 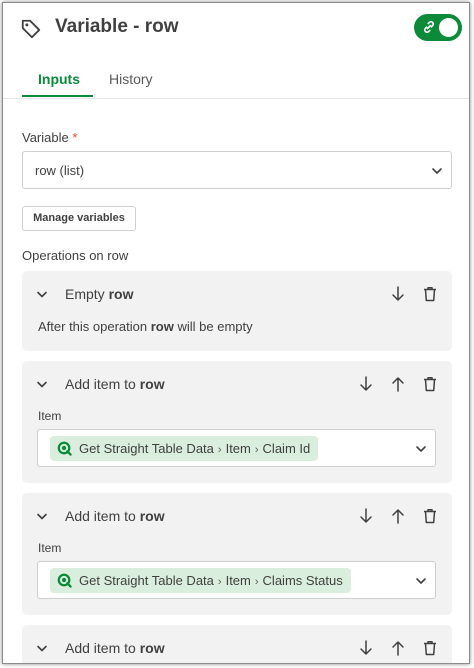 What do you see at coordinates (215, 326) in the screenshot?
I see `desc-suffix: will be empty` at bounding box center [215, 326].